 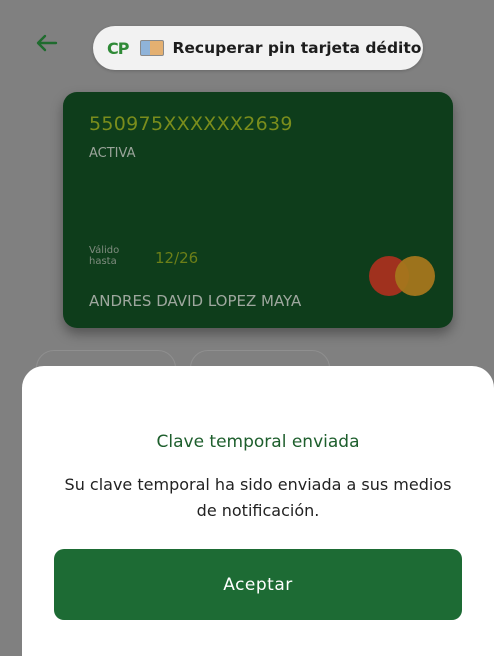 I want to click on card-icon, so click(x=152, y=48).